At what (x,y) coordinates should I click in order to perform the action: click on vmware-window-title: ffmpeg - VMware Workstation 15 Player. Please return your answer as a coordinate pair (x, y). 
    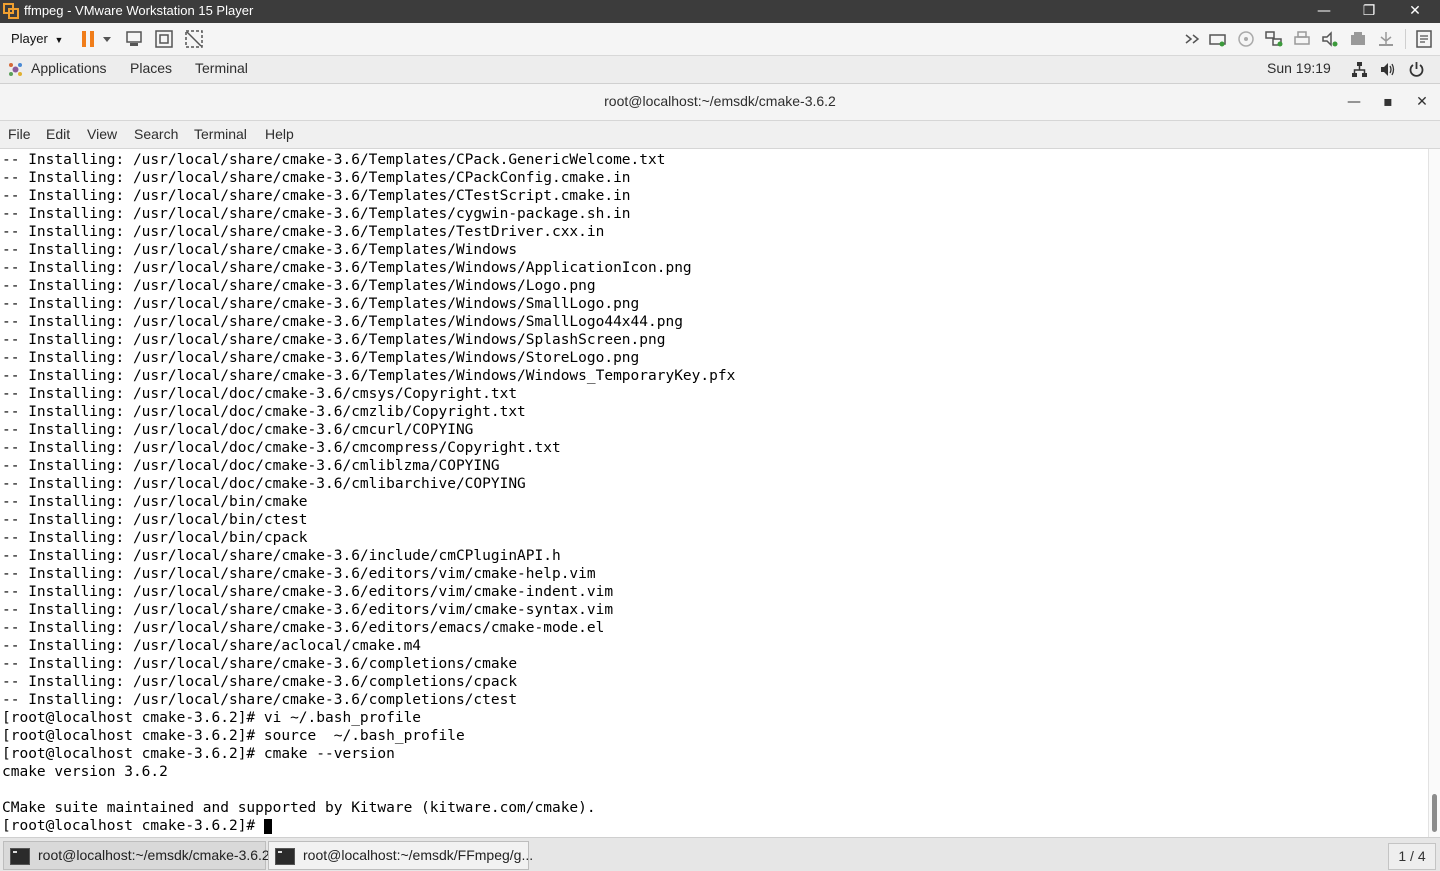
    Looking at the image, I should click on (139, 10).